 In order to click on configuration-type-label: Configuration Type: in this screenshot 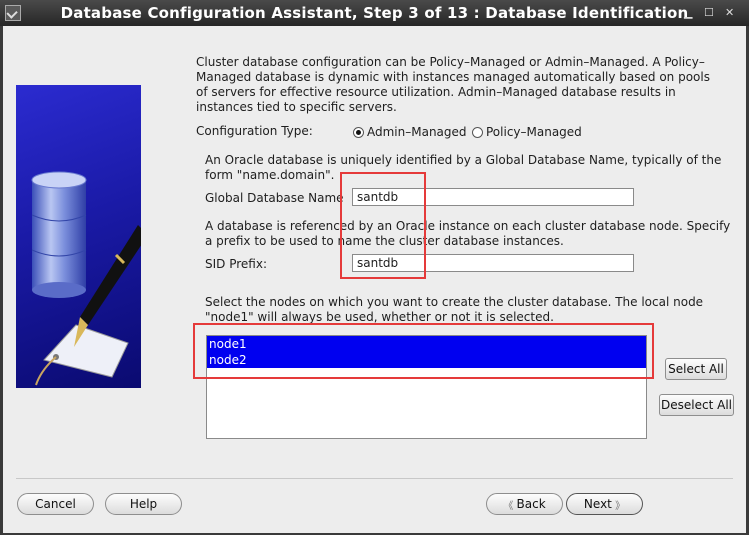, I will do `click(254, 131)`.